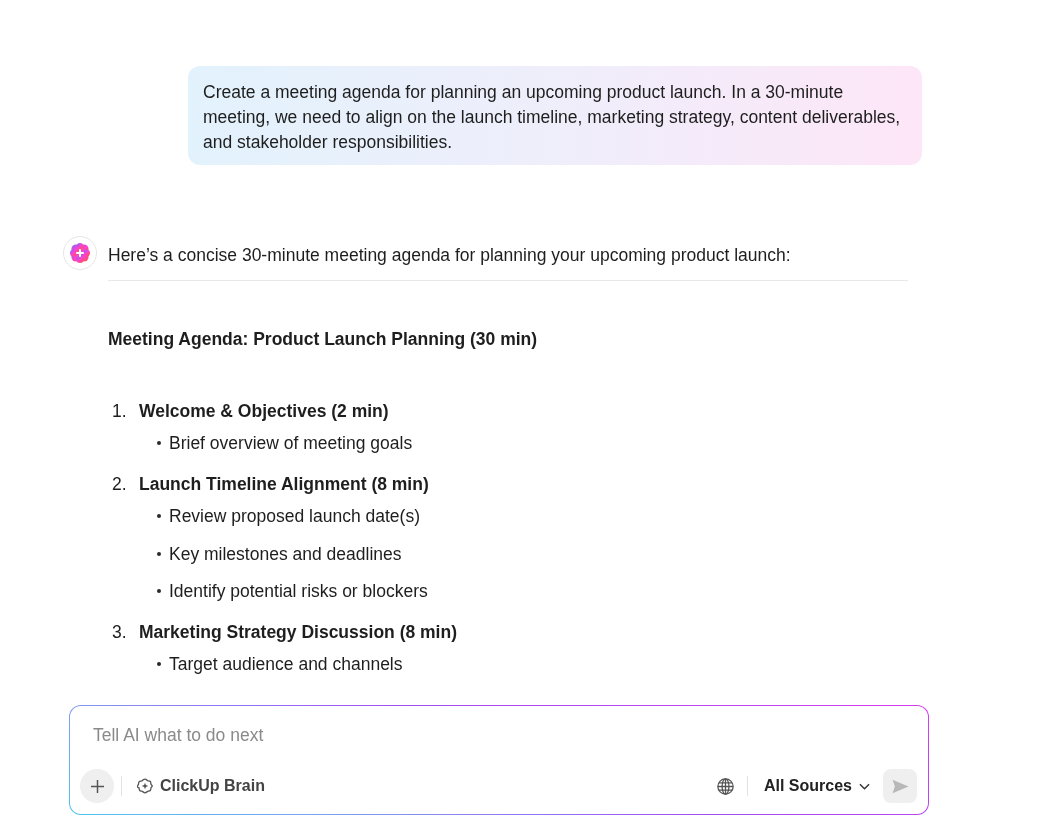  What do you see at coordinates (450, 255) in the screenshot?
I see `assistant-intro: Here’s a concise 30-minute meeting agenda for planning your upcoming product launch:` at bounding box center [450, 255].